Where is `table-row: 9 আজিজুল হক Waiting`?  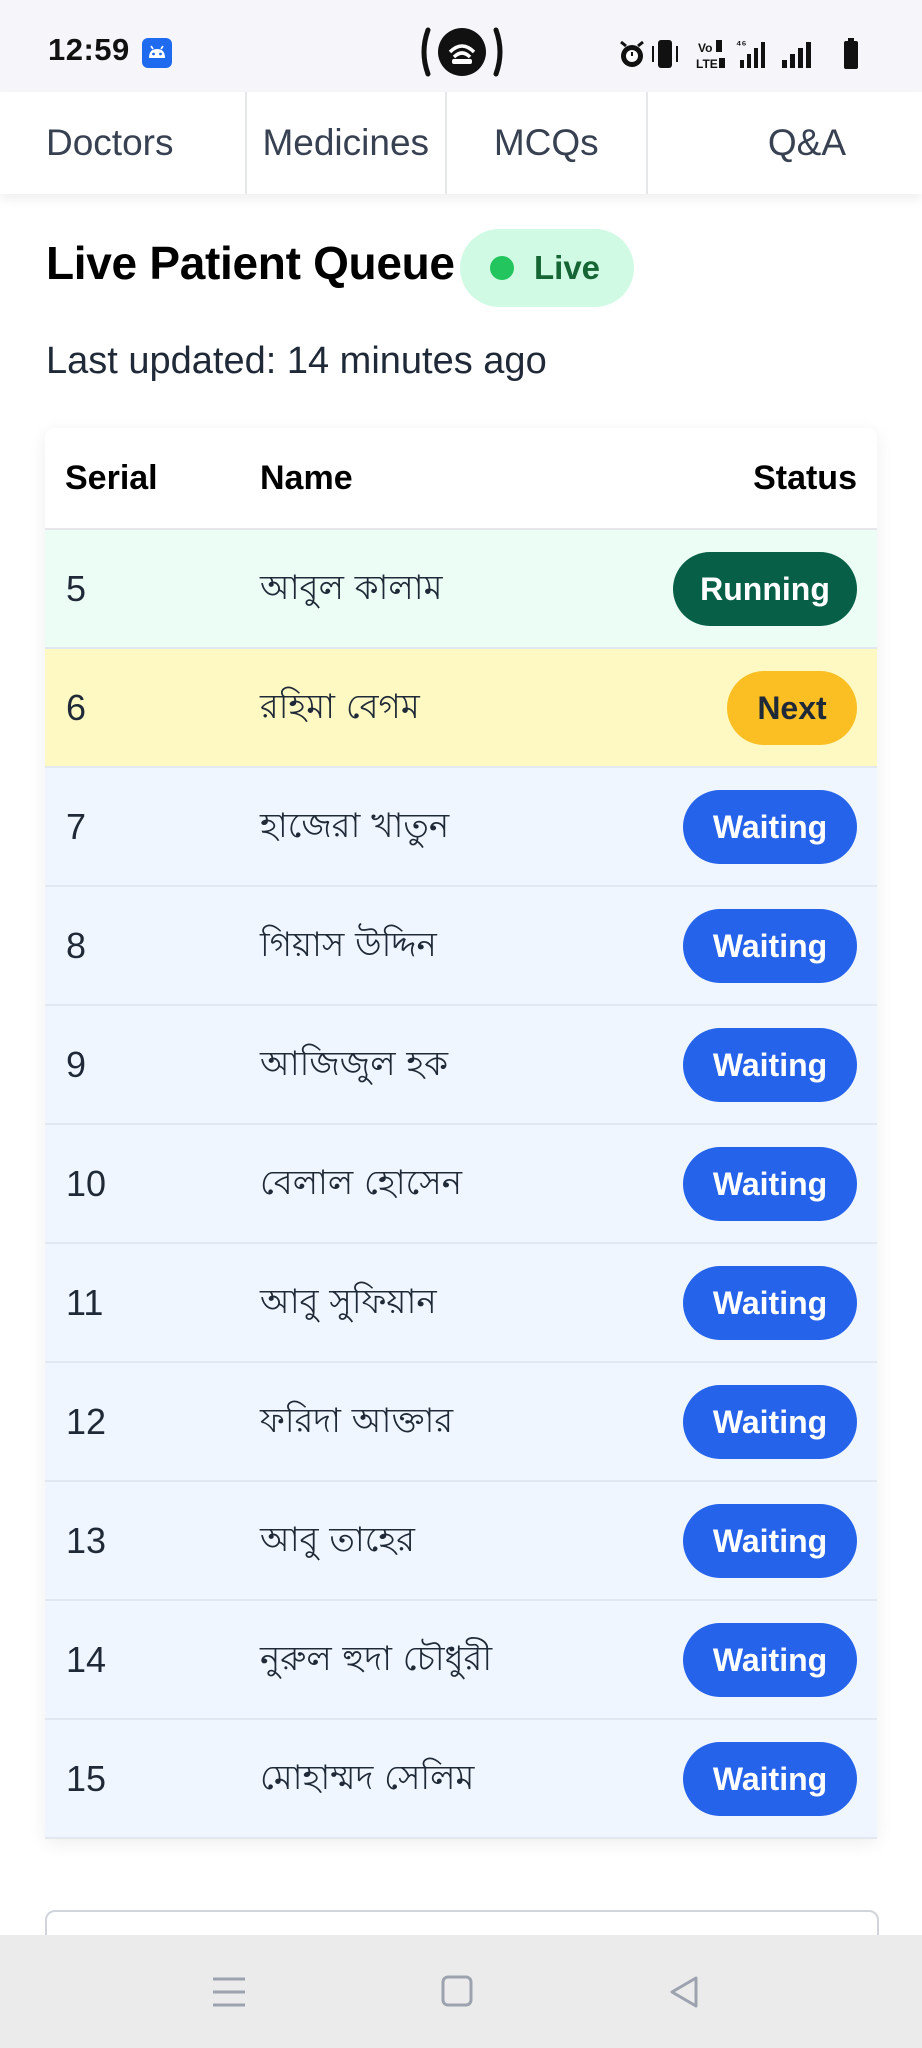
table-row: 9 আজিজুল হক Waiting is located at coordinates (461, 1065).